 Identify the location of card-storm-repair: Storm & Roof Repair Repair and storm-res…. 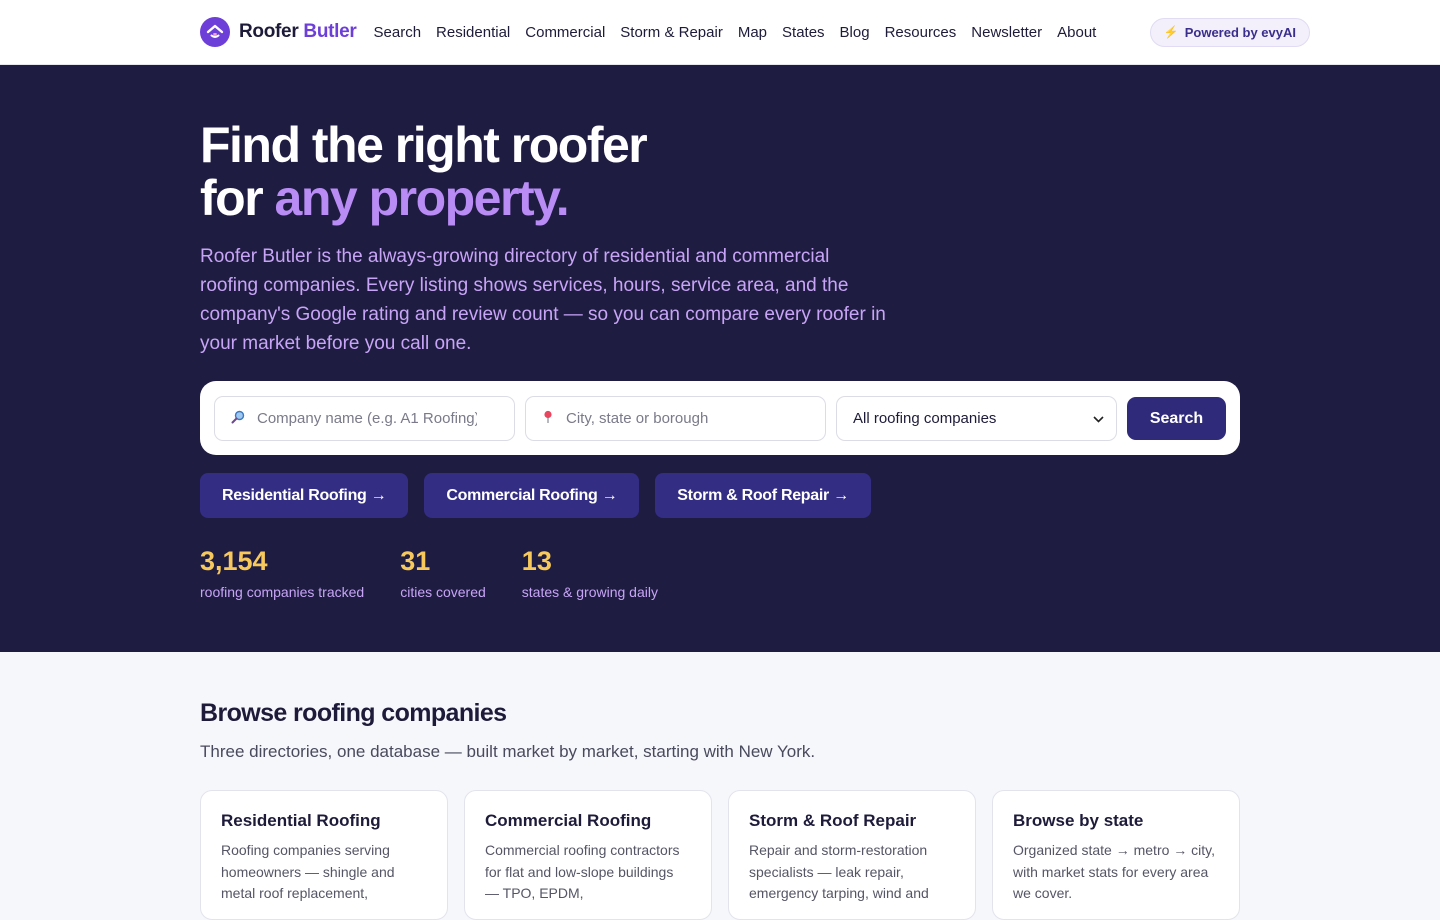
(852, 855).